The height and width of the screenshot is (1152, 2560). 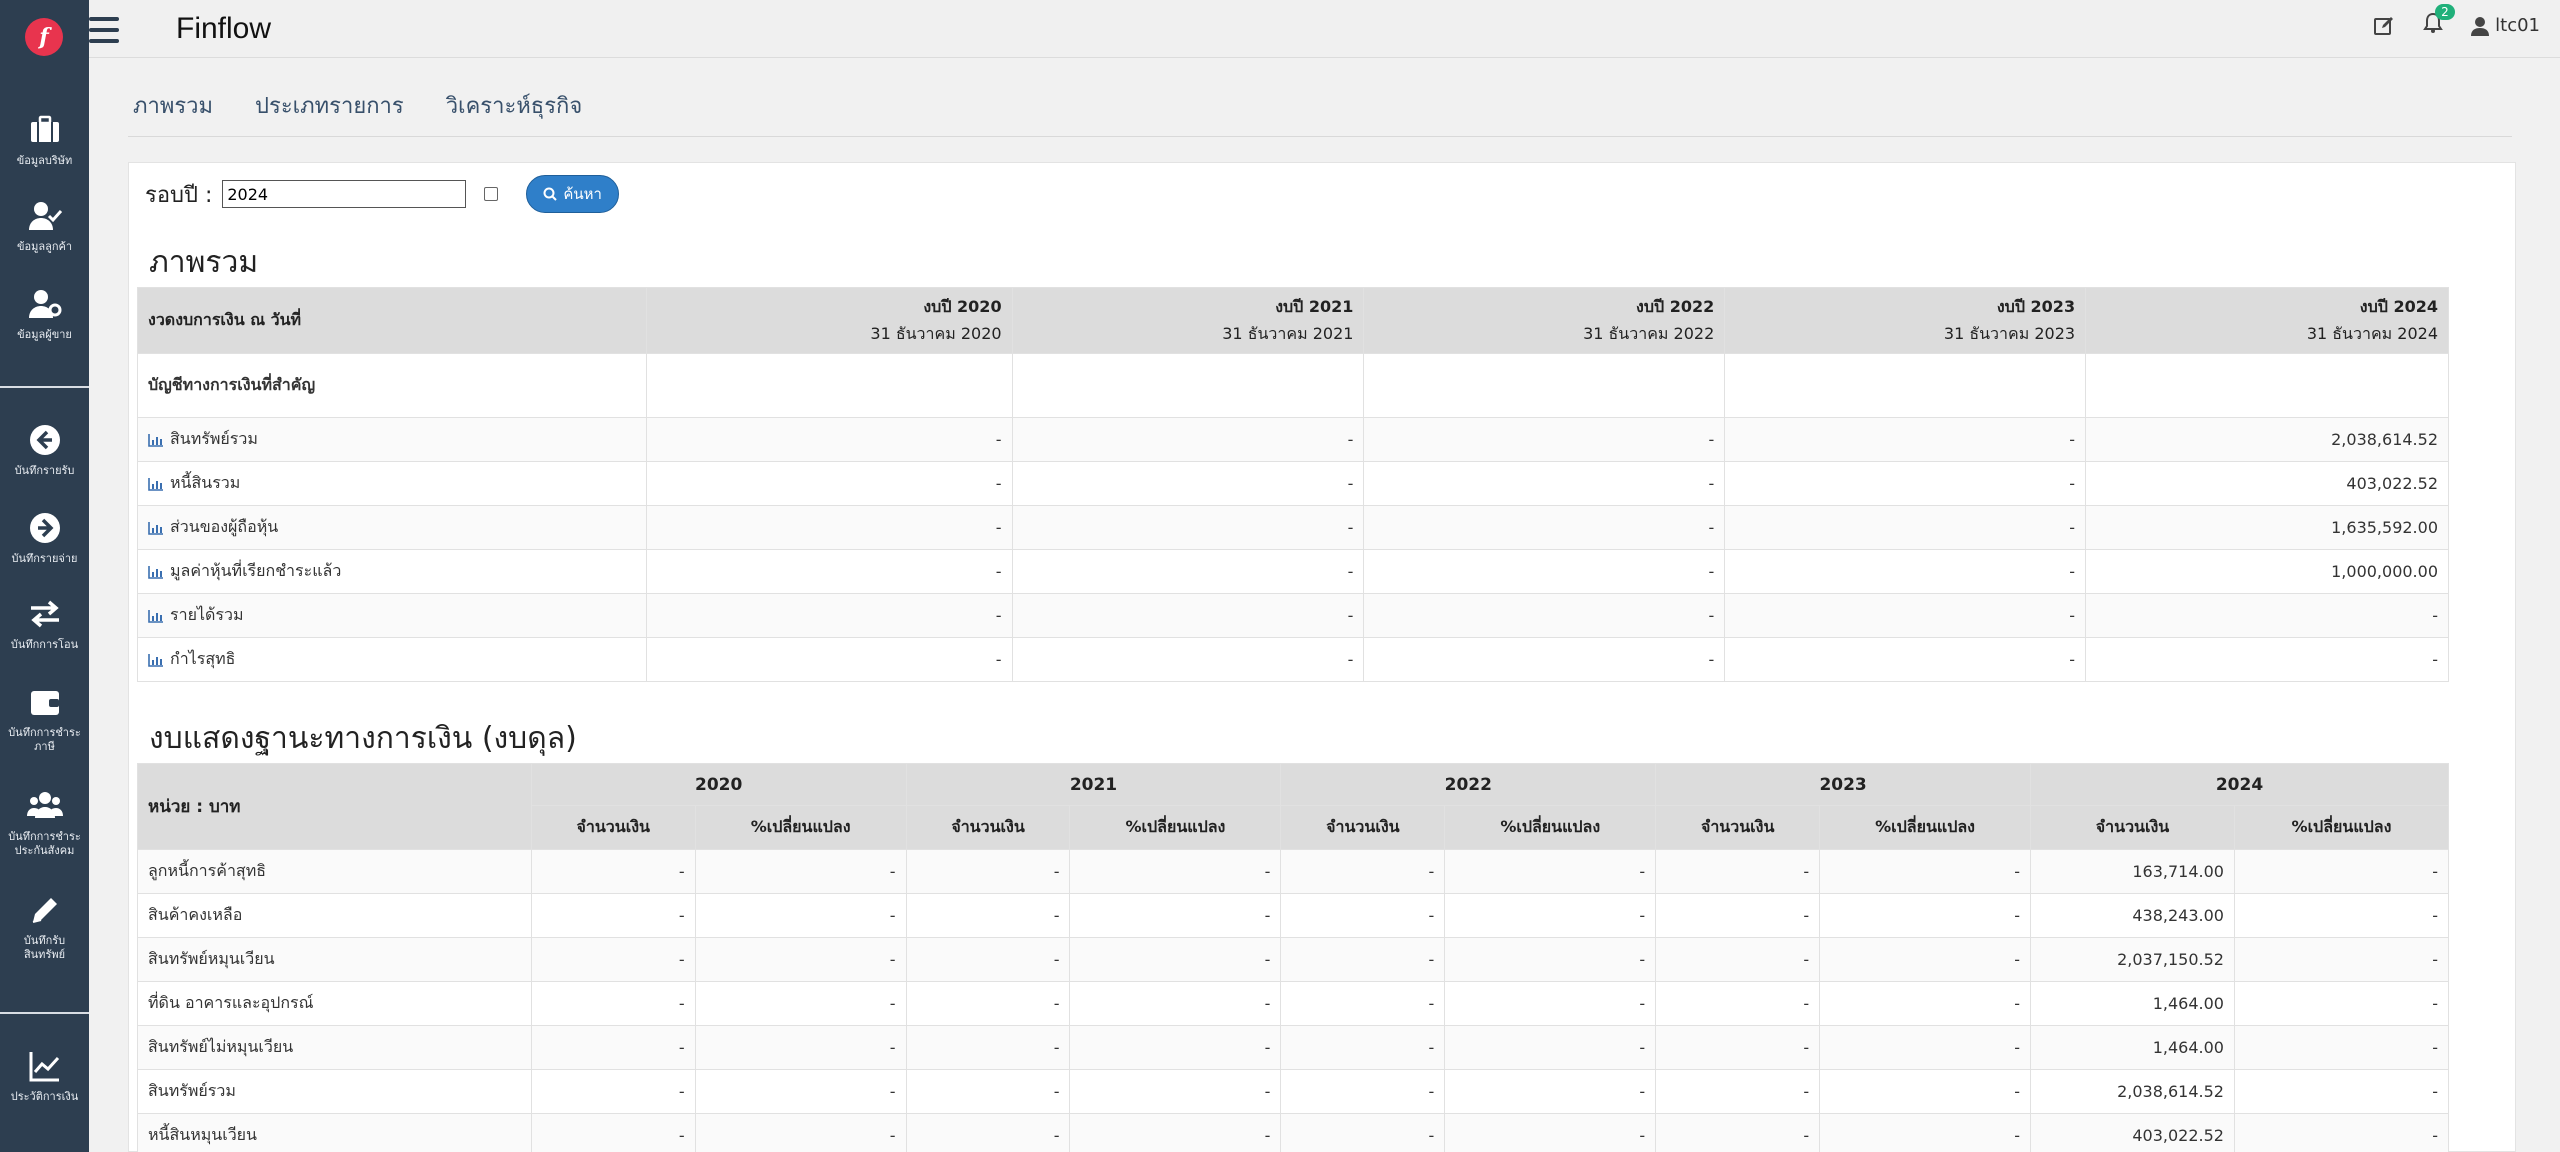 I want to click on cell-value: 403,022.52, so click(x=2132, y=1132).